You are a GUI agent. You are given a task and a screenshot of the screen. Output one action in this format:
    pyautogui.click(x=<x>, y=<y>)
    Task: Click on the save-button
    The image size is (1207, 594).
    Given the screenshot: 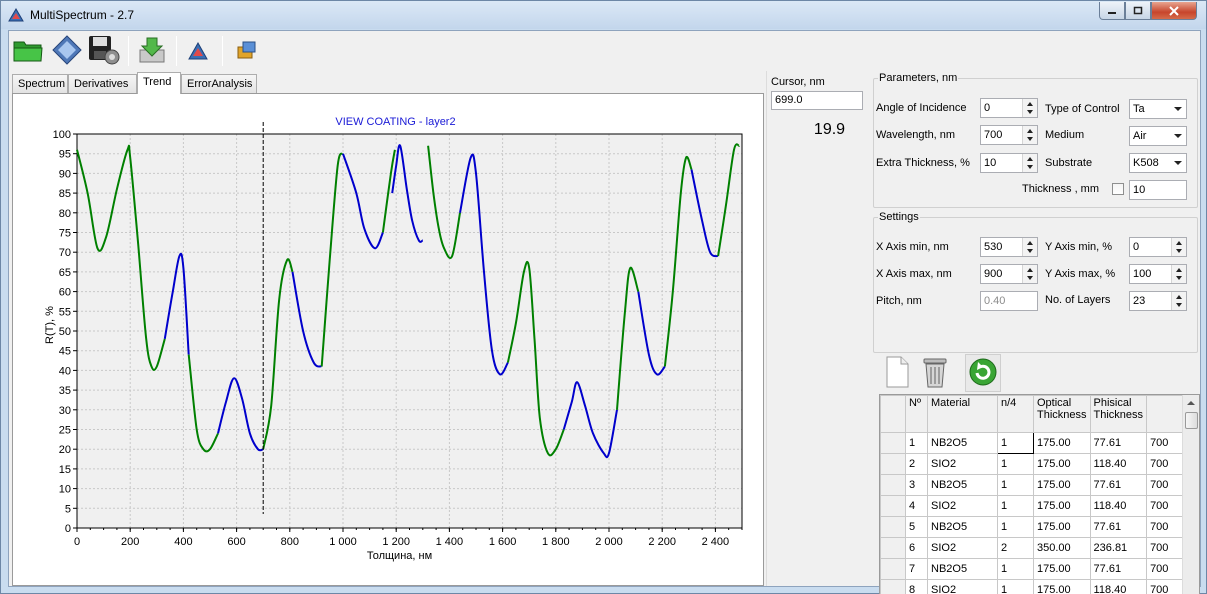 What is the action you would take?
    pyautogui.click(x=104, y=51)
    